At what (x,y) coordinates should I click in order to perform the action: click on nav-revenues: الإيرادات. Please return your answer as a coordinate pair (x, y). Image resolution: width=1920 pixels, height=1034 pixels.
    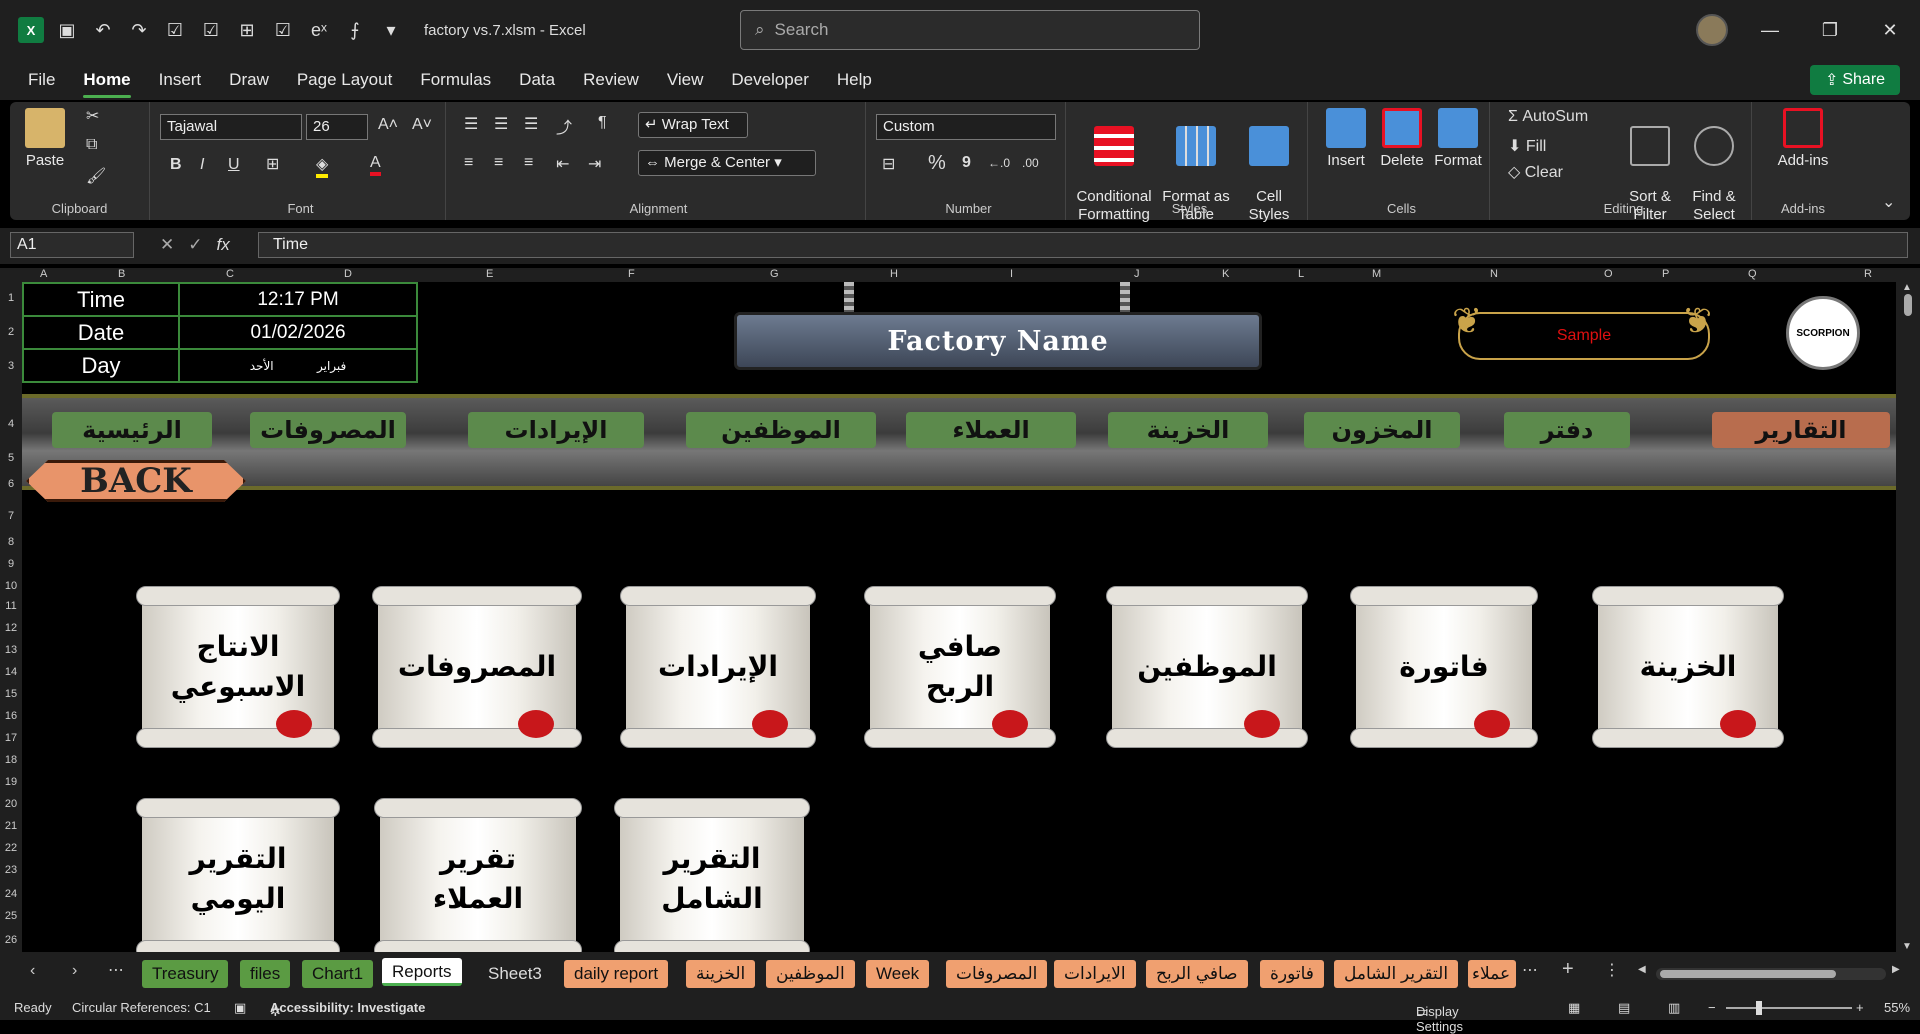
    Looking at the image, I should click on (556, 430).